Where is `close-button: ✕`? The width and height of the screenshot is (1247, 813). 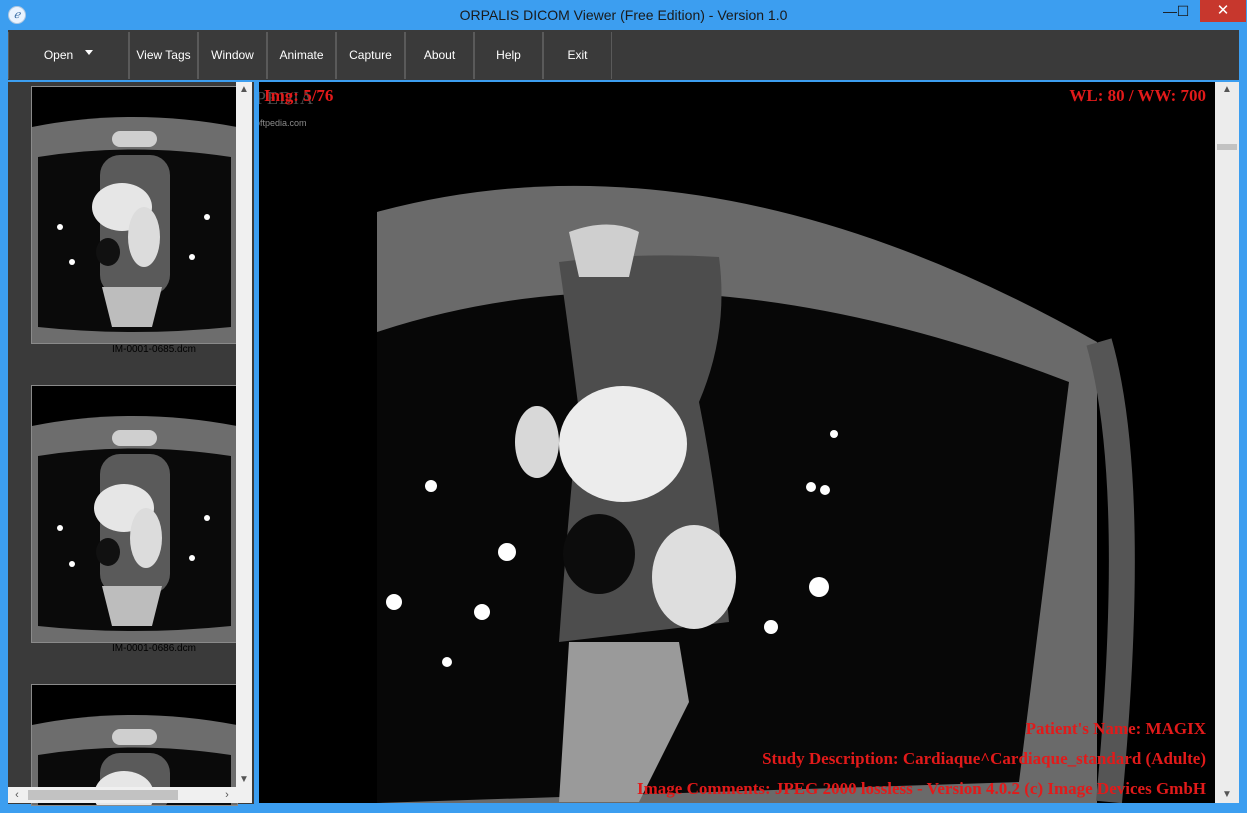
close-button: ✕ is located at coordinates (1223, 11).